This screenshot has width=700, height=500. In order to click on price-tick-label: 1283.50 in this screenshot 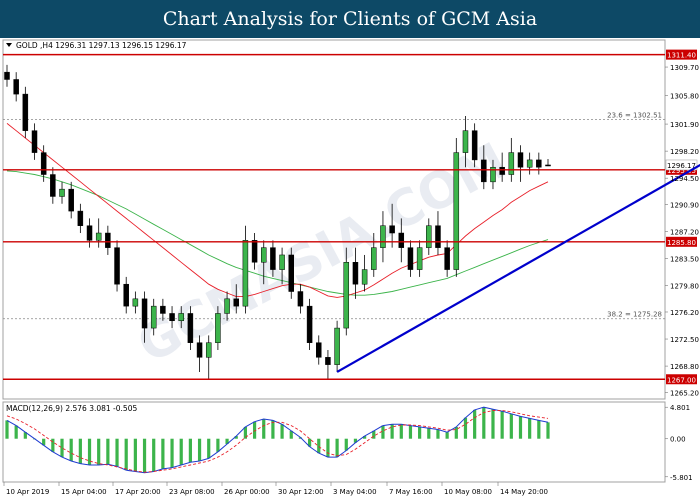, I will do `click(684, 260)`.